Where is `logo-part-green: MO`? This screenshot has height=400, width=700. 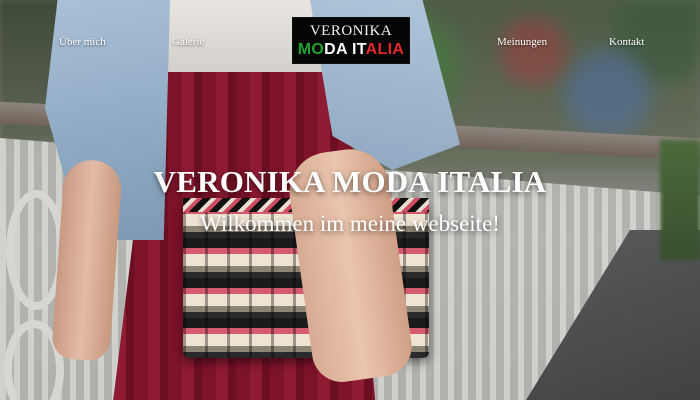
logo-part-green: MO is located at coordinates (311, 49).